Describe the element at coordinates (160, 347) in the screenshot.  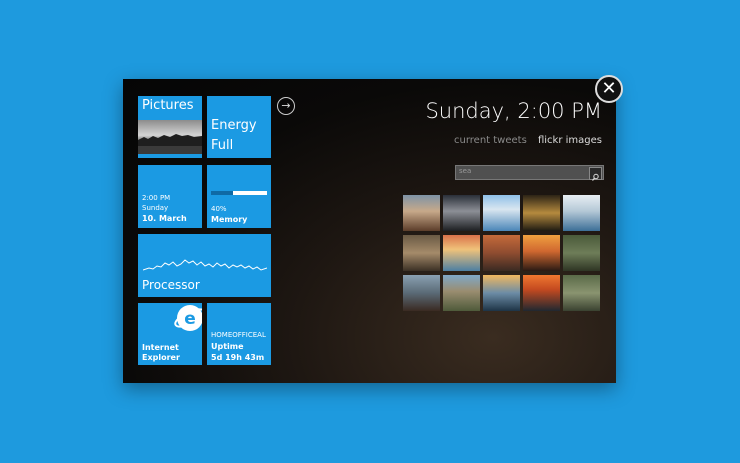
I see `ie-label-line1: Internet` at that location.